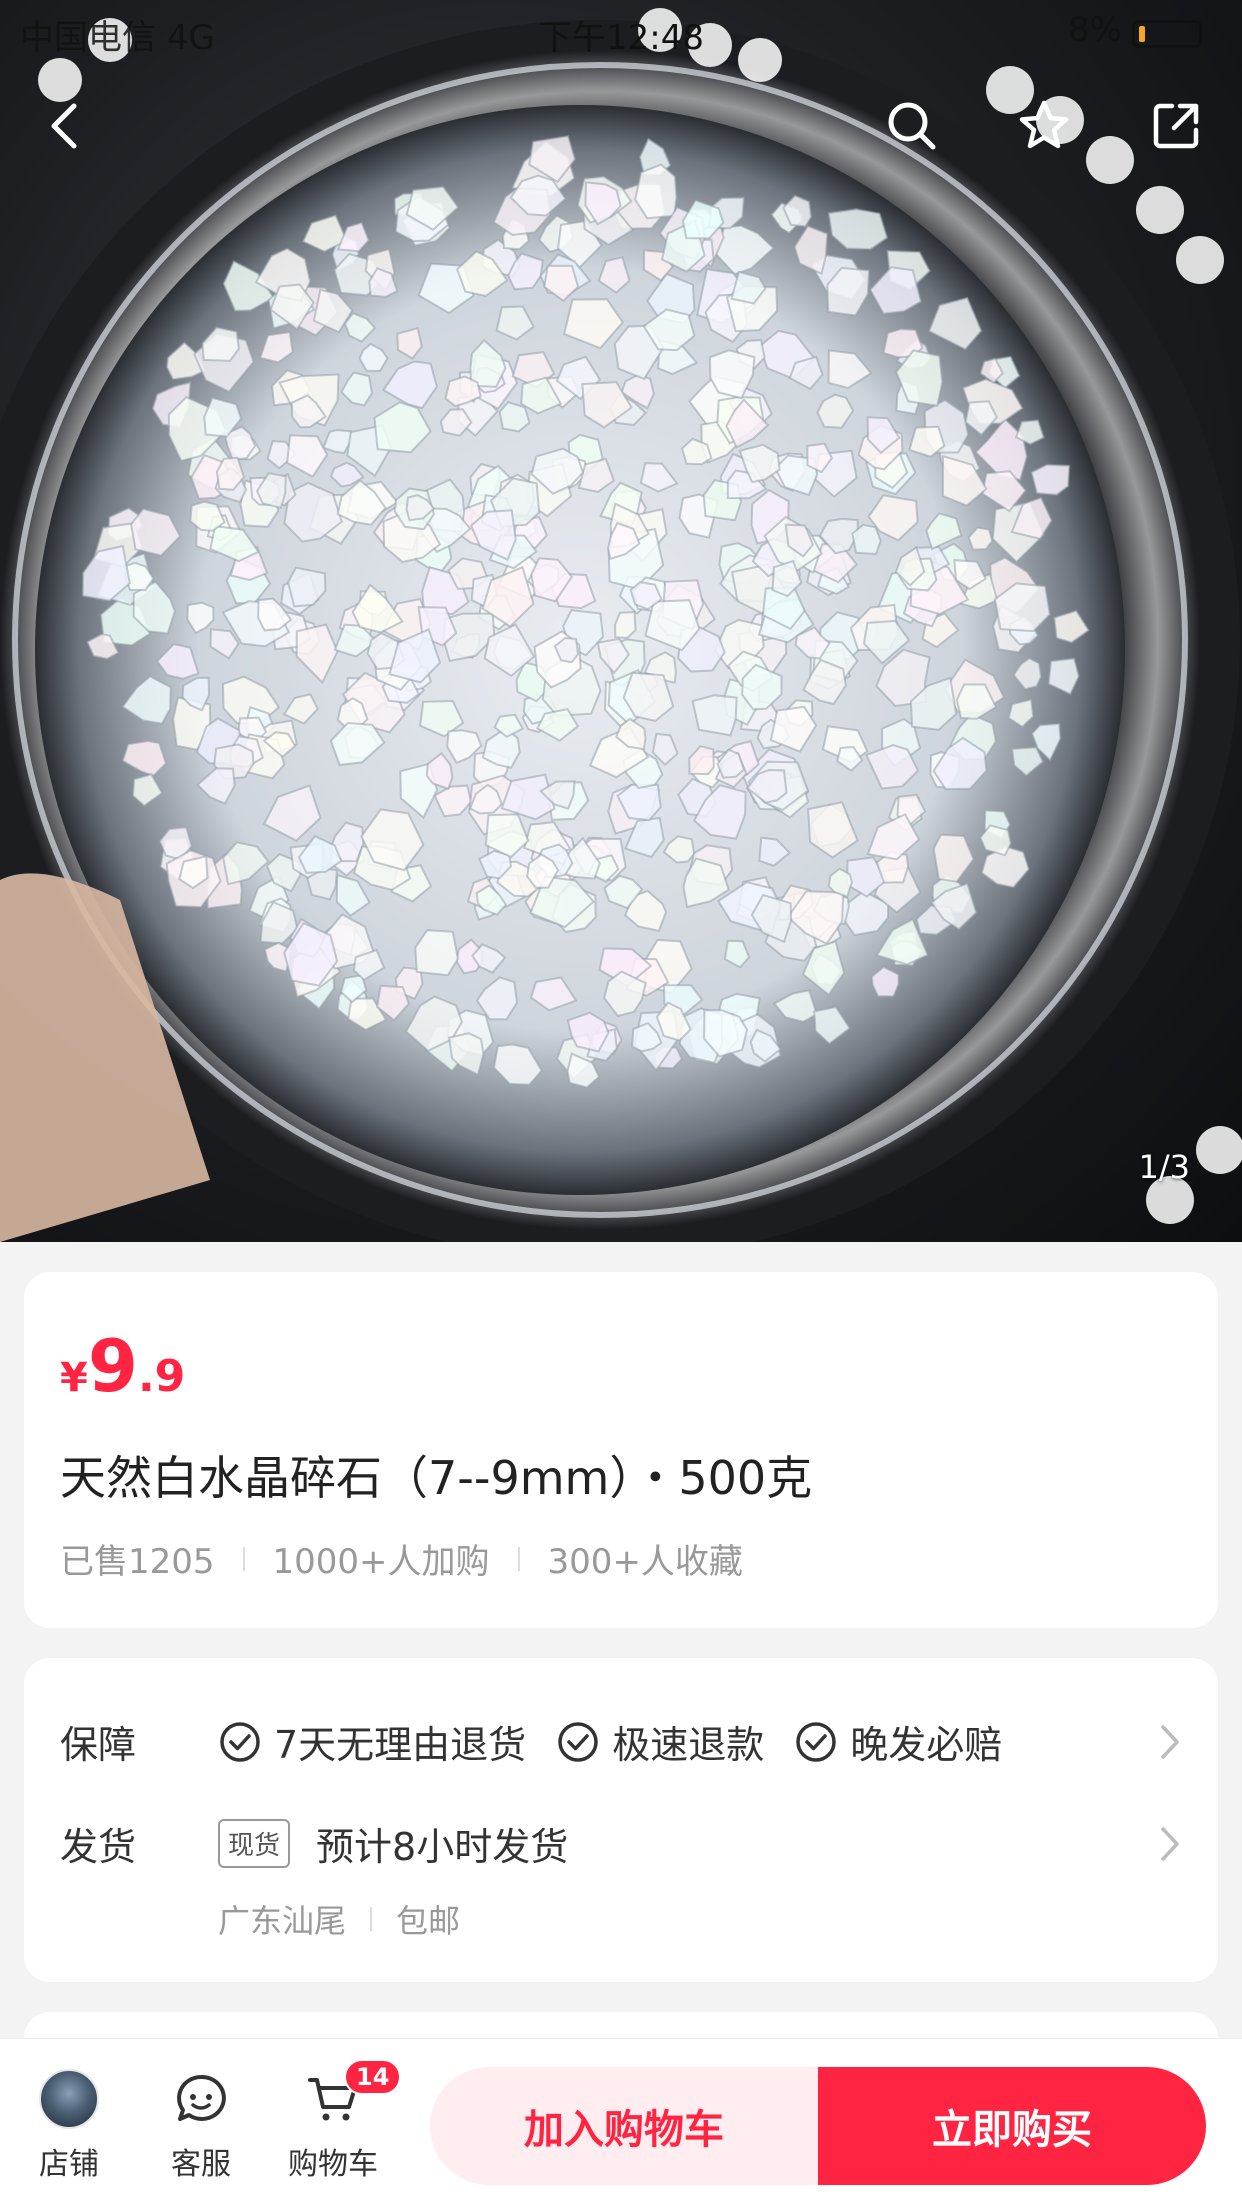  I want to click on battery-level: 8%, so click(1095, 30).